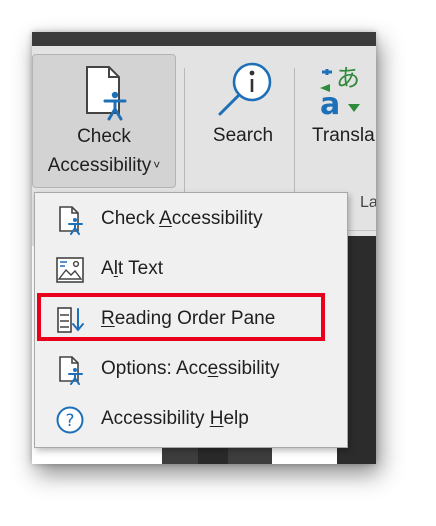  I want to click on title-bar-strip, so click(204, 39).